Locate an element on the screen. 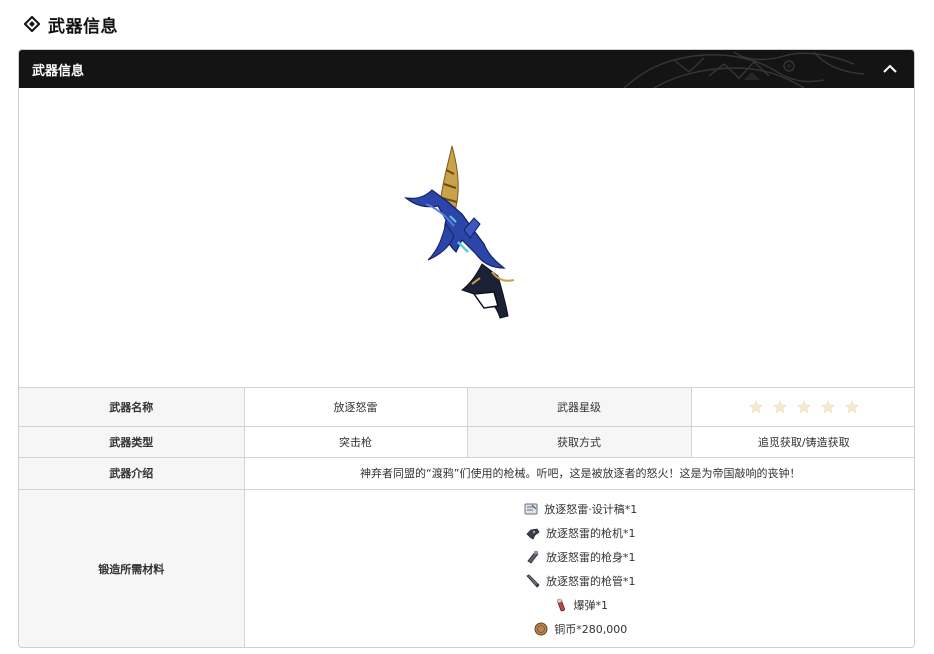 The image size is (934, 654). copper-coin-icon is located at coordinates (541, 628).